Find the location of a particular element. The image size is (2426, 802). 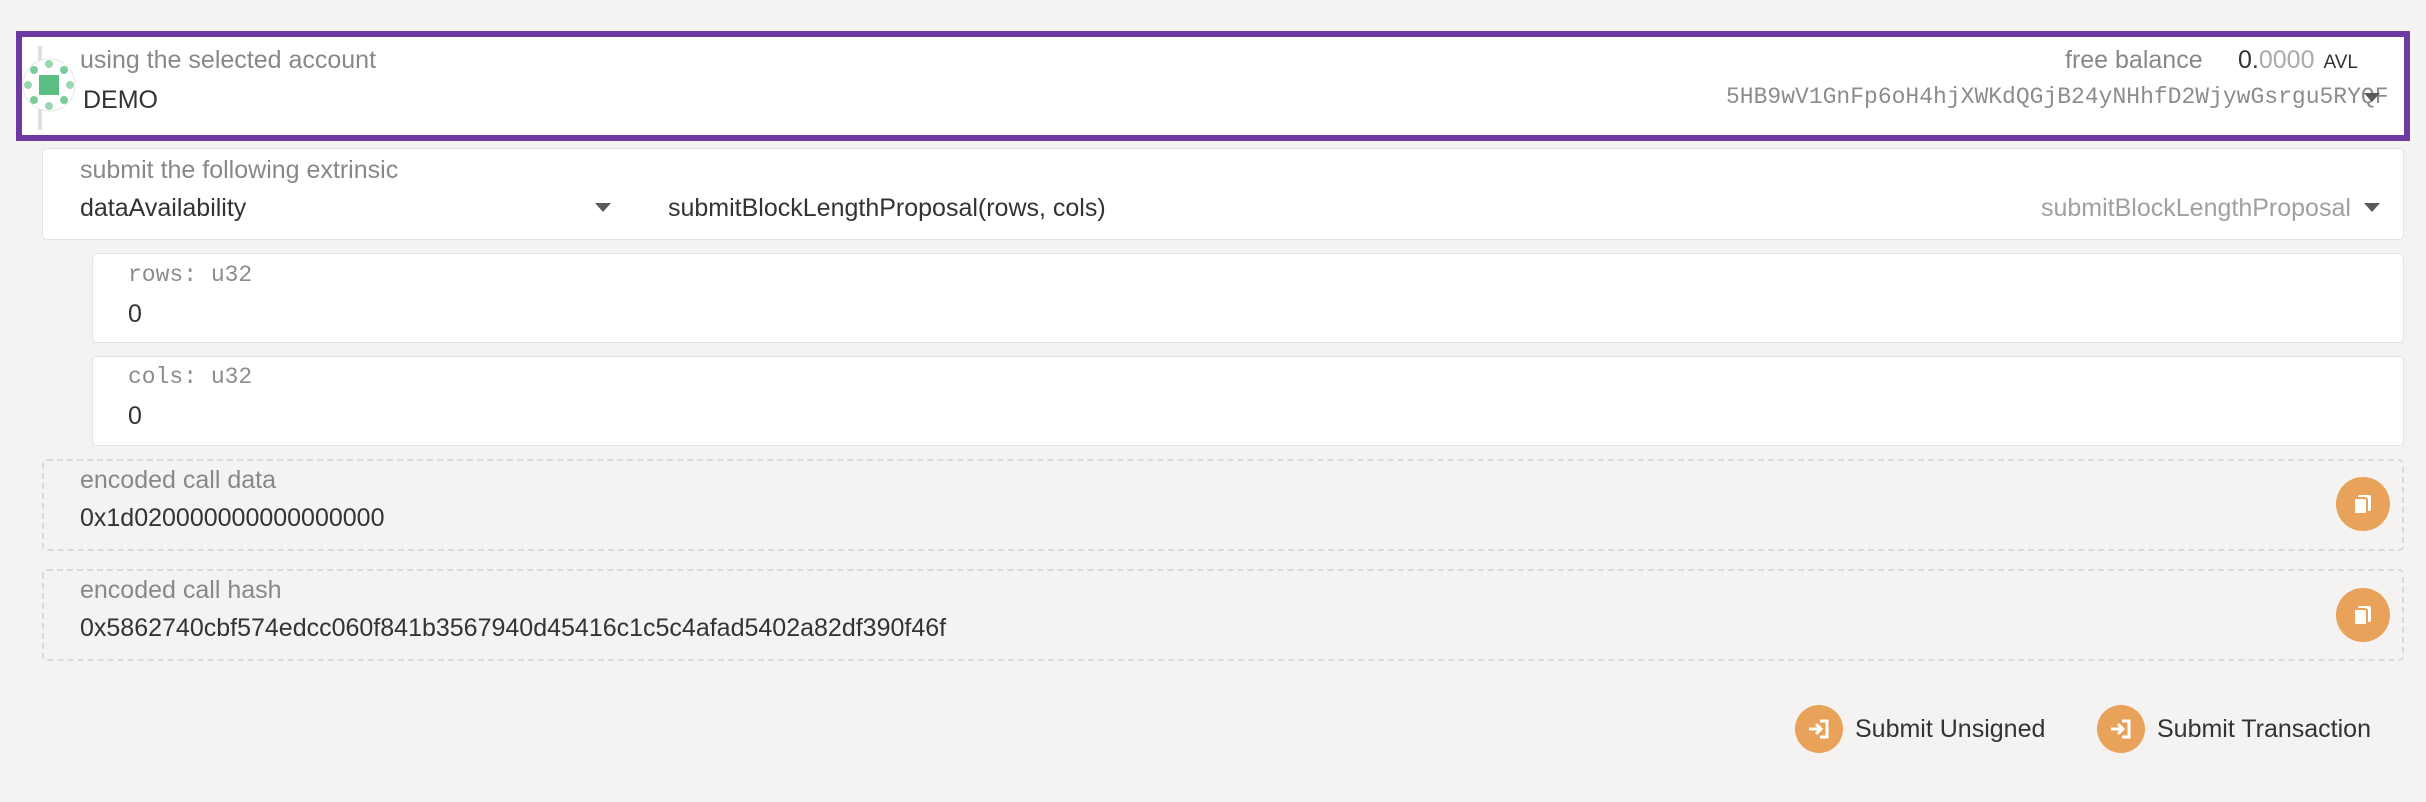

submit-unsigned-button: Submit Unsigned is located at coordinates (1920, 729).